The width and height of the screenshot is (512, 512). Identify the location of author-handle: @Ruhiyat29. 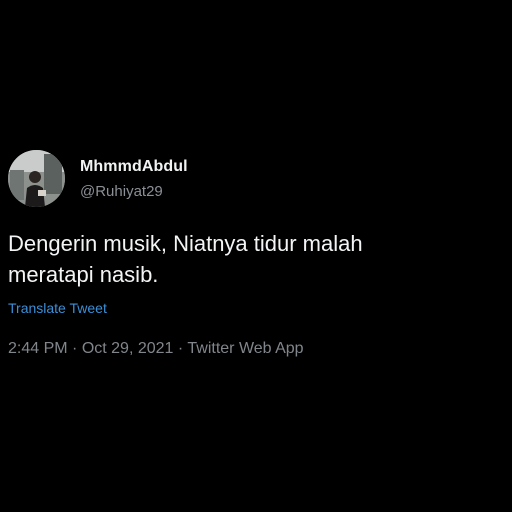
(121, 191).